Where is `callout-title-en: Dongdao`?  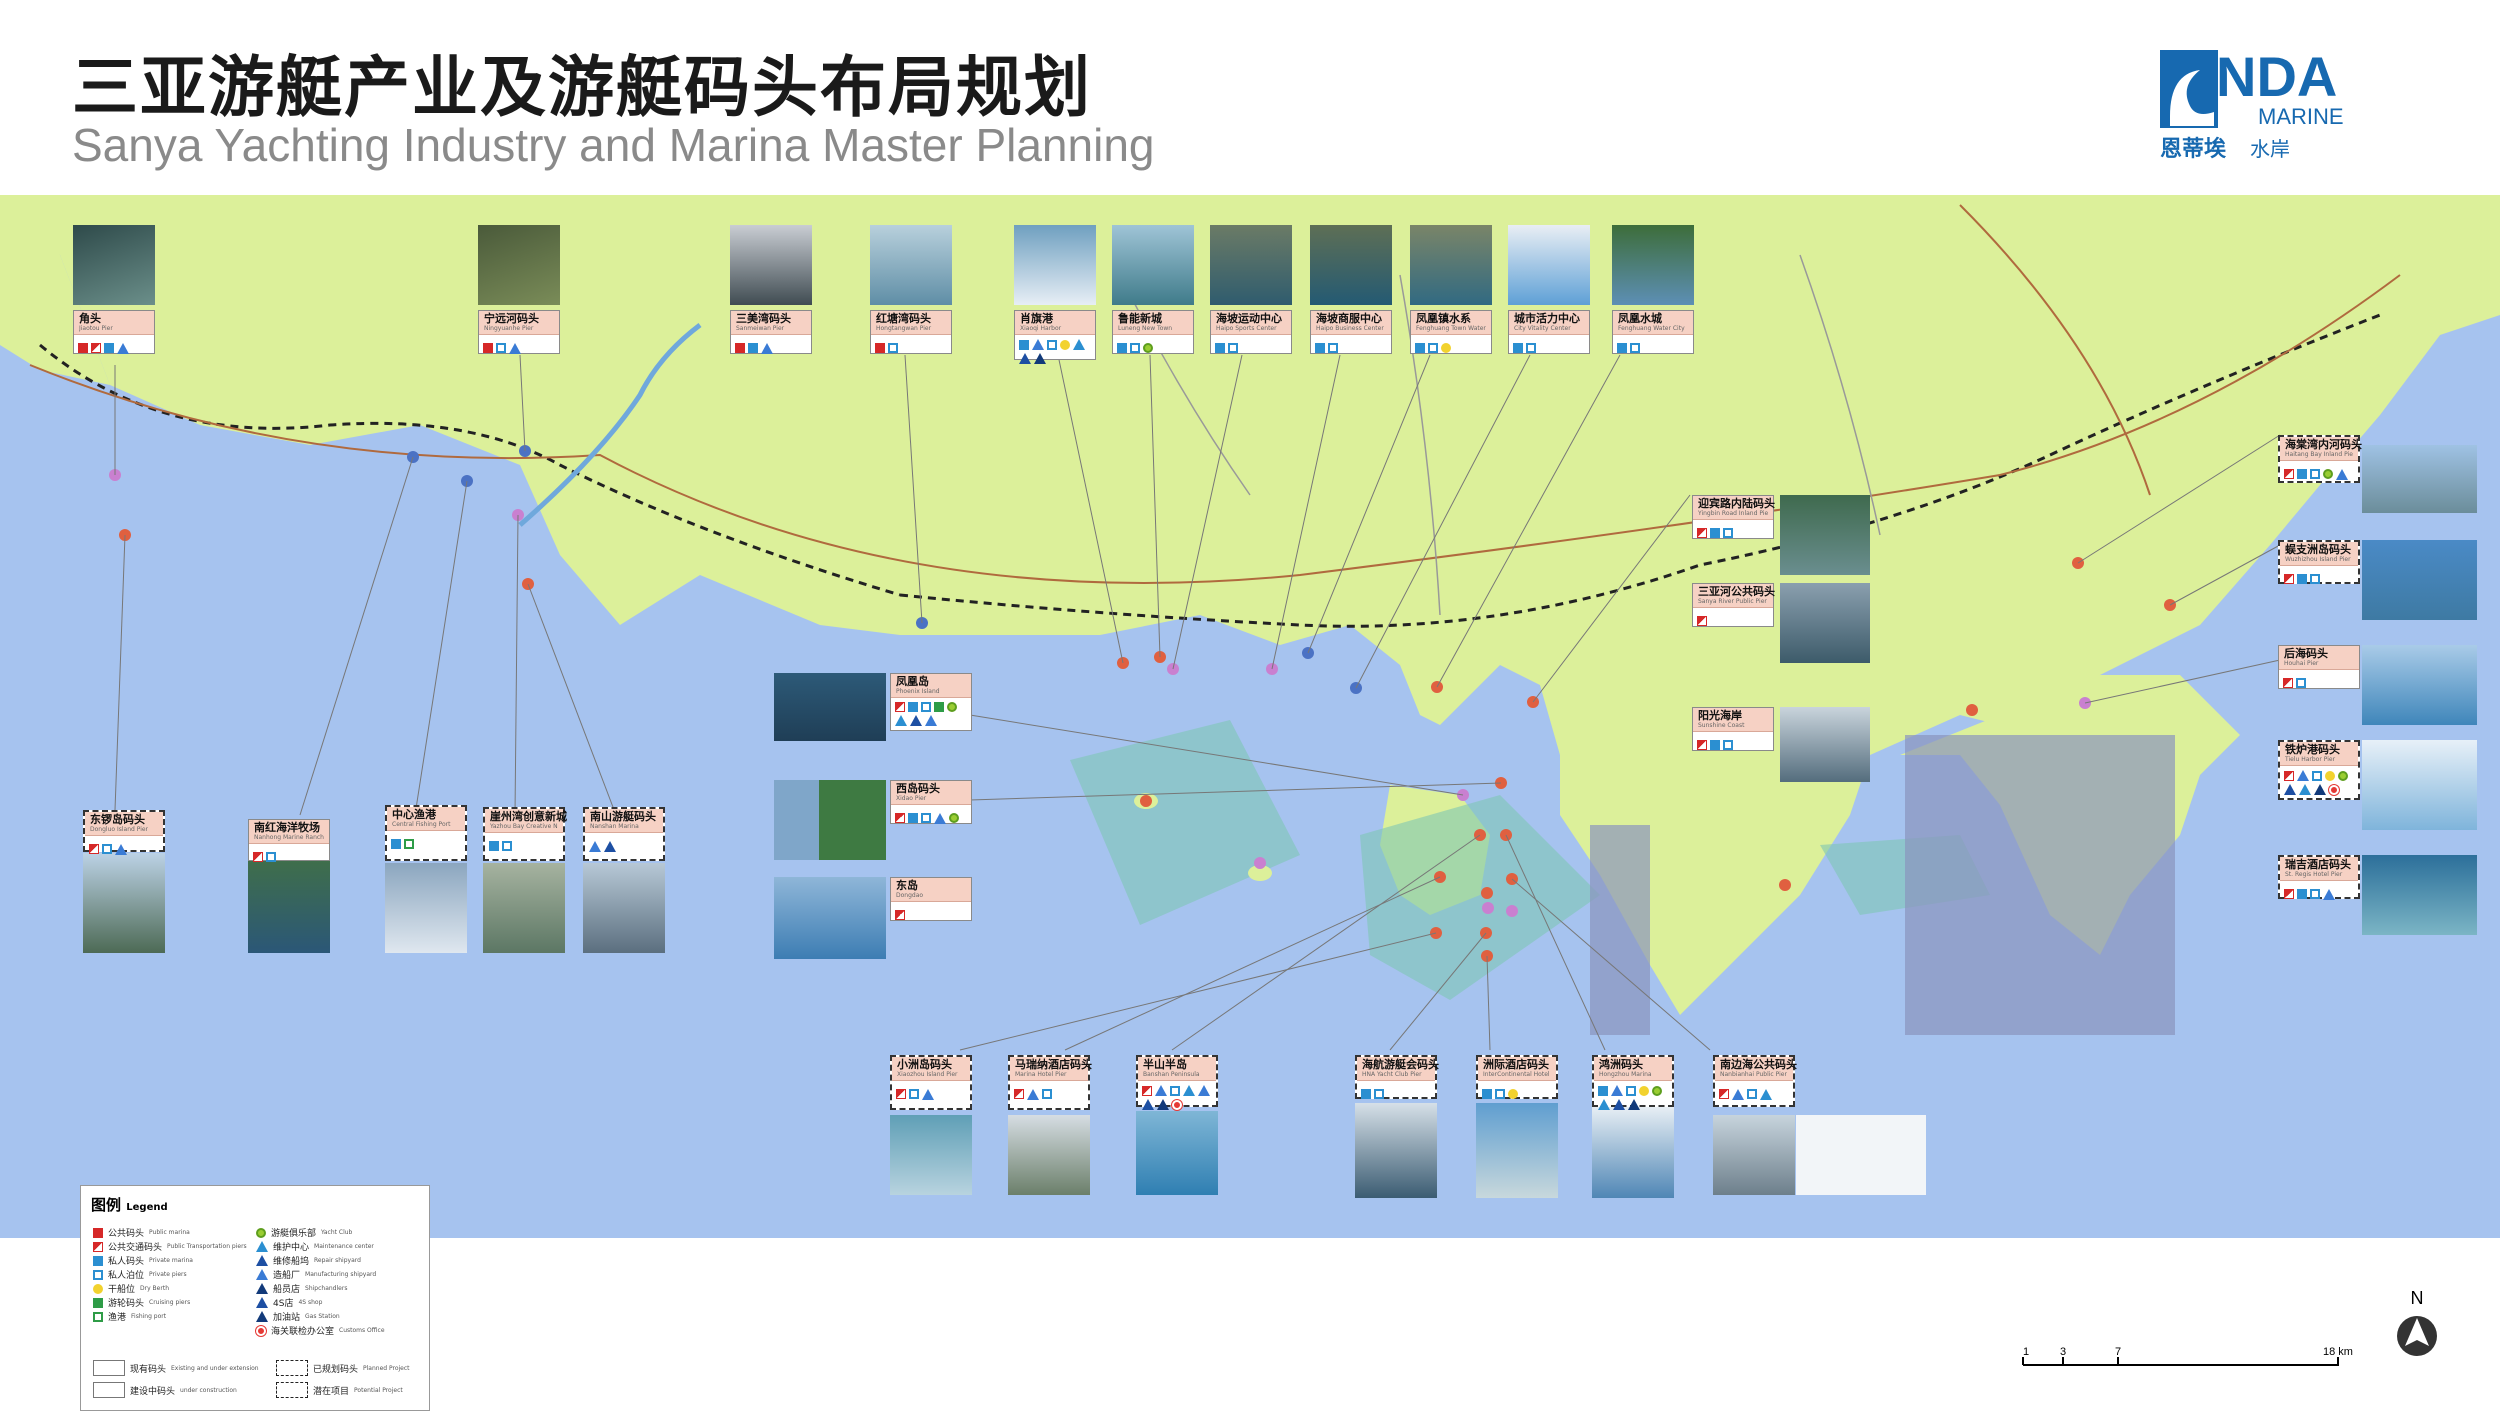 callout-title-en: Dongdao is located at coordinates (910, 895).